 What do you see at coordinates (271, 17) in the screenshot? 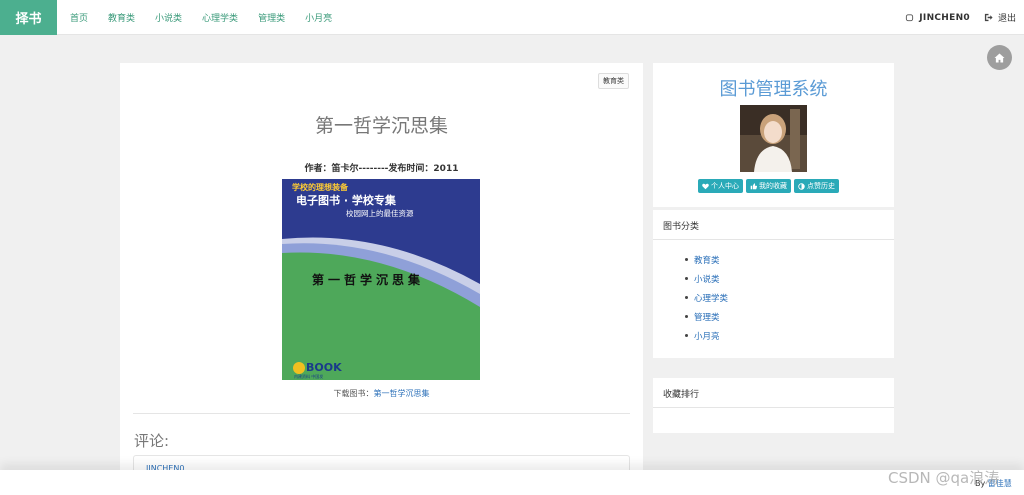
I see `nav-link-management: 管理类` at bounding box center [271, 17].